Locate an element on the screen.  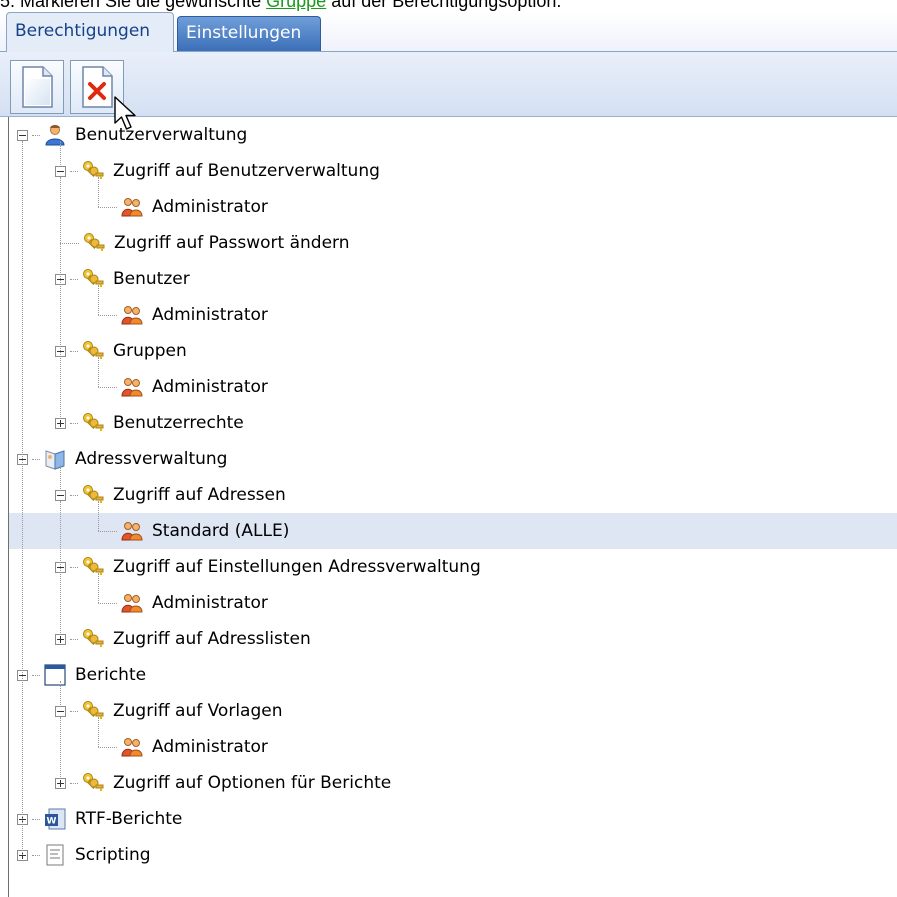
tree-row: Scripting is located at coordinates (453, 855).